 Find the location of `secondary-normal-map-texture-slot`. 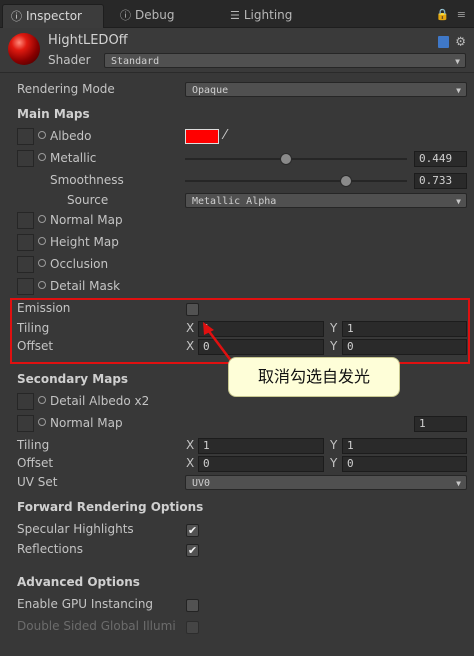

secondary-normal-map-texture-slot is located at coordinates (25, 423).